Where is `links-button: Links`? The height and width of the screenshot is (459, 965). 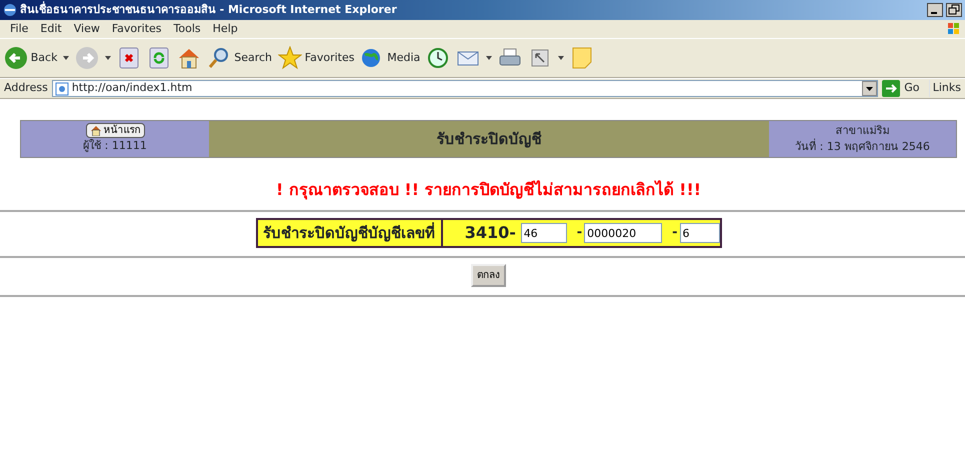
links-button: Links is located at coordinates (944, 88).